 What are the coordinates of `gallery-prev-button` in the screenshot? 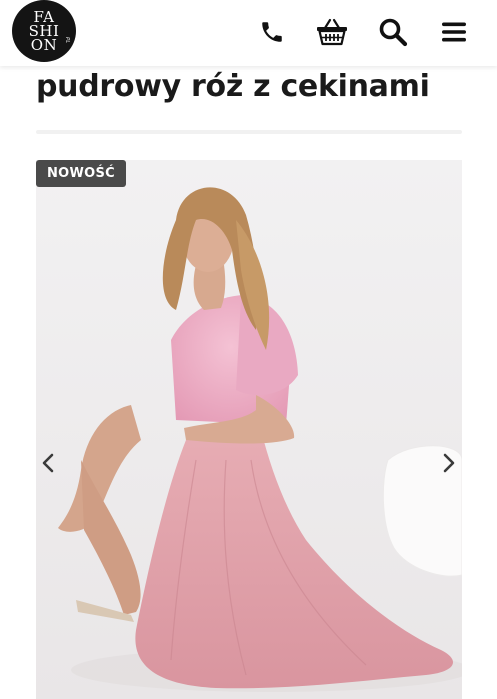 It's located at (48, 463).